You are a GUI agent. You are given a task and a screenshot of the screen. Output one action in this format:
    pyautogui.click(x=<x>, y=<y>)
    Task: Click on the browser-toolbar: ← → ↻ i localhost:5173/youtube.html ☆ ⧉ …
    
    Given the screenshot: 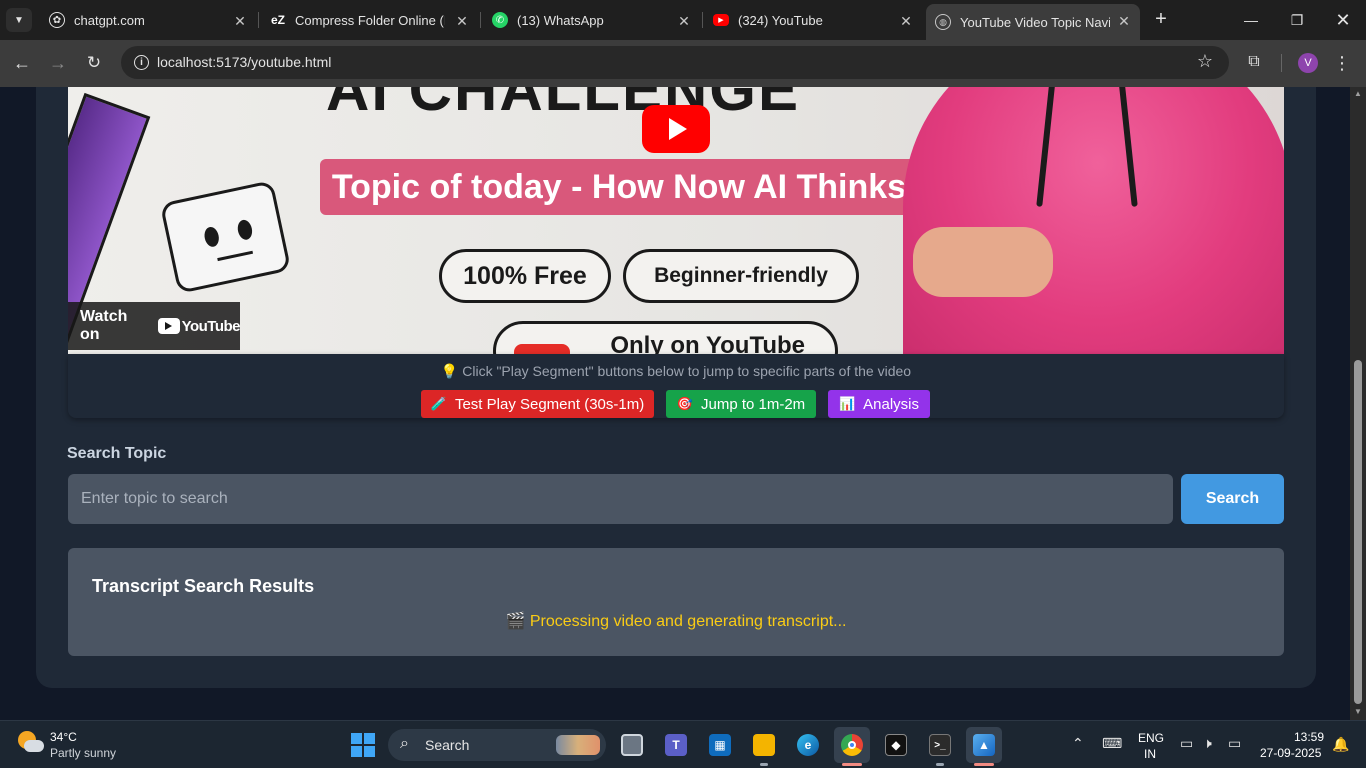 What is the action you would take?
    pyautogui.click(x=683, y=63)
    